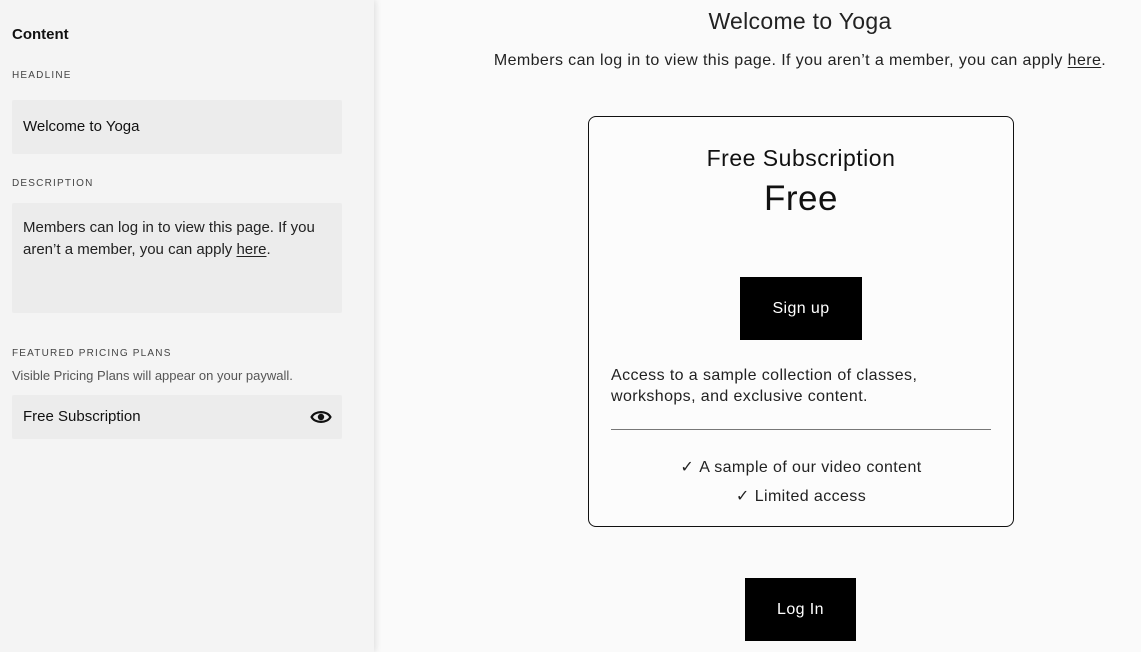  I want to click on log-in-button: Log In, so click(800, 609).